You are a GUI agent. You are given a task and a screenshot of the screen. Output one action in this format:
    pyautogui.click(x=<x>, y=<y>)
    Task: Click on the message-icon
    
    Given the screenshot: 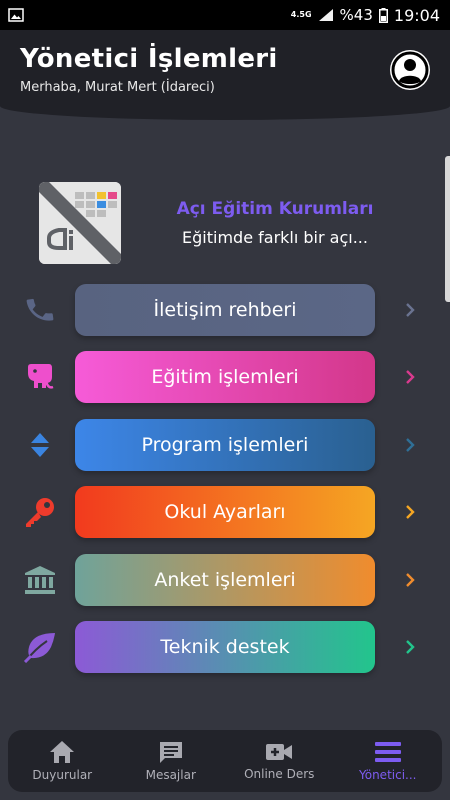 What is the action you would take?
    pyautogui.click(x=170, y=752)
    